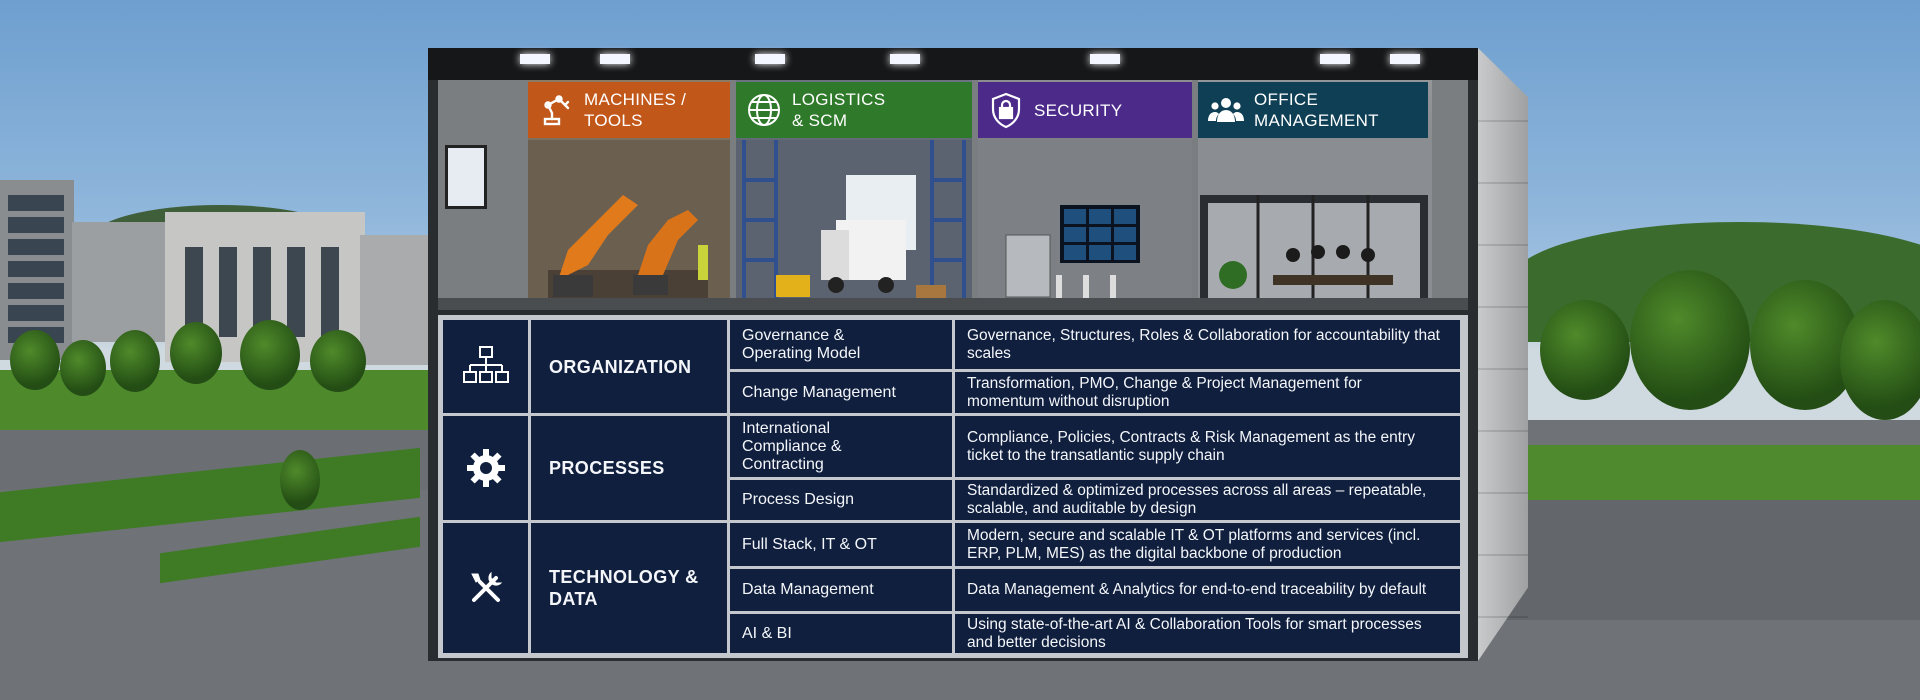 The image size is (1920, 700). What do you see at coordinates (953, 304) in the screenshot?
I see `floor-slab` at bounding box center [953, 304].